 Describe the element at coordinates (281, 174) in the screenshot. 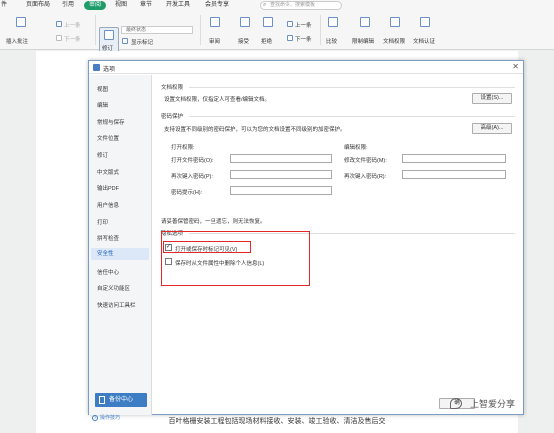

I see `reenter-open-password-field` at that location.